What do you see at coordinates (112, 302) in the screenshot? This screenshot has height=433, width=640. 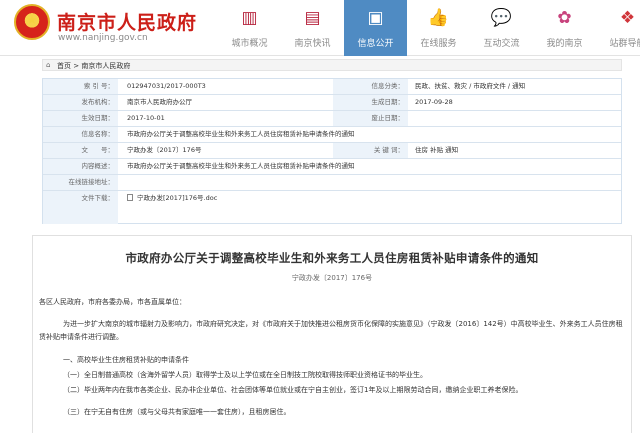 I see `article-salutation: 各区人民政府，市府各委办局，市各直属单位：` at bounding box center [112, 302].